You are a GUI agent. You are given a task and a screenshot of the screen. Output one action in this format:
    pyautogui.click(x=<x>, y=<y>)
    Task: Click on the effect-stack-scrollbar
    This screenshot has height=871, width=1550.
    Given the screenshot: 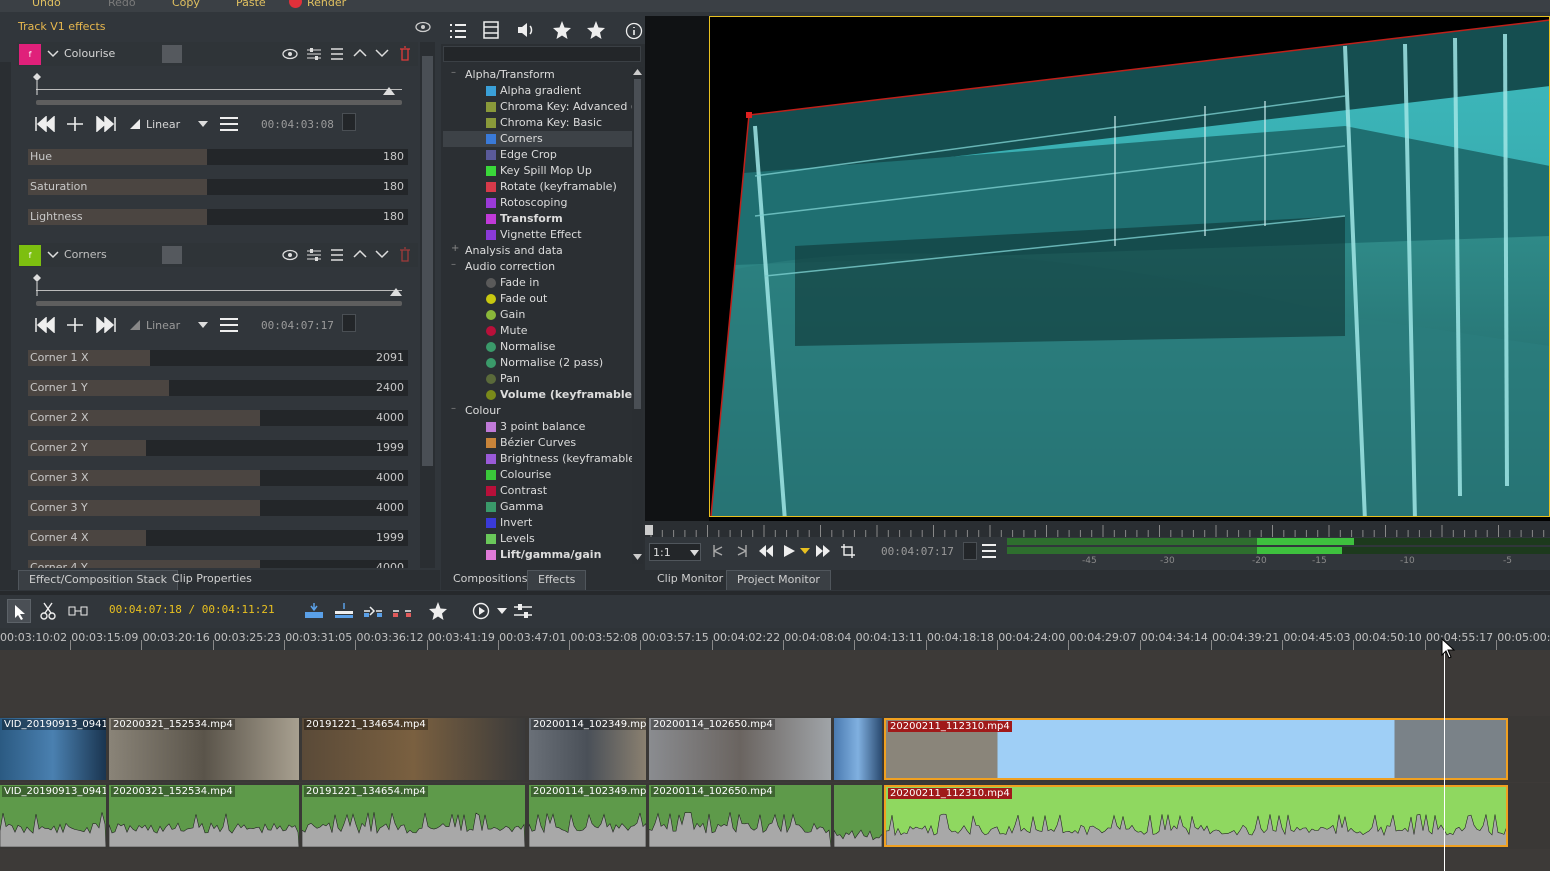 What is the action you would take?
    pyautogui.click(x=427, y=305)
    